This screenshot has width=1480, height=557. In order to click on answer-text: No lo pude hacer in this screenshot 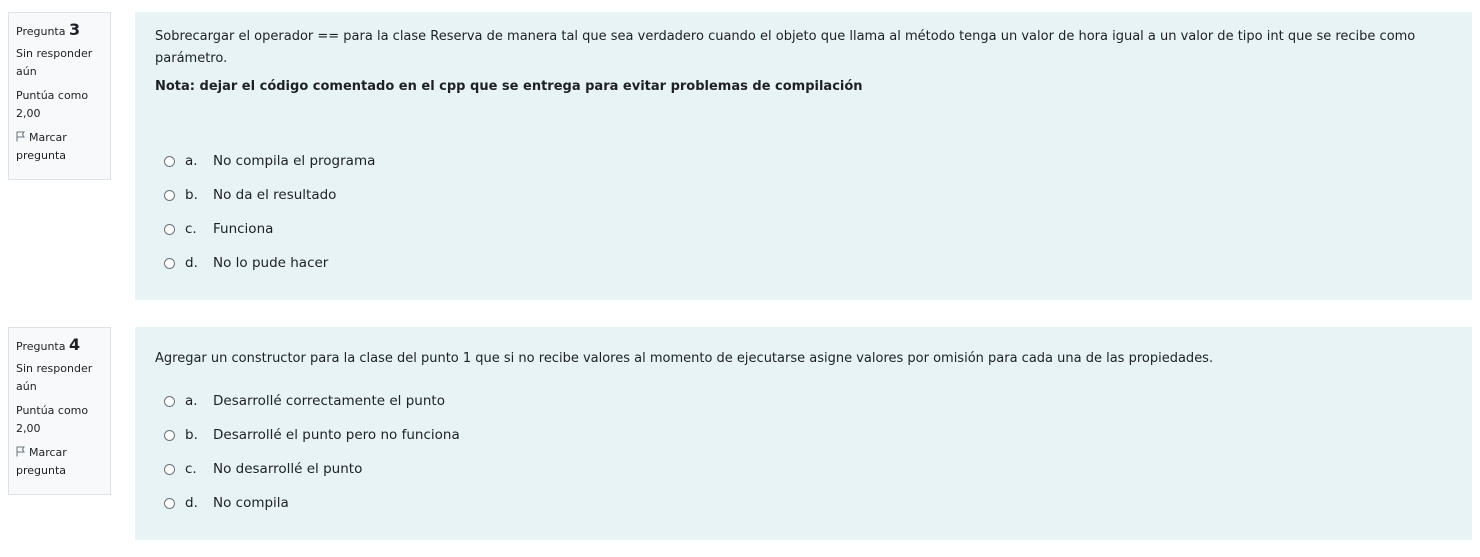, I will do `click(270, 263)`.